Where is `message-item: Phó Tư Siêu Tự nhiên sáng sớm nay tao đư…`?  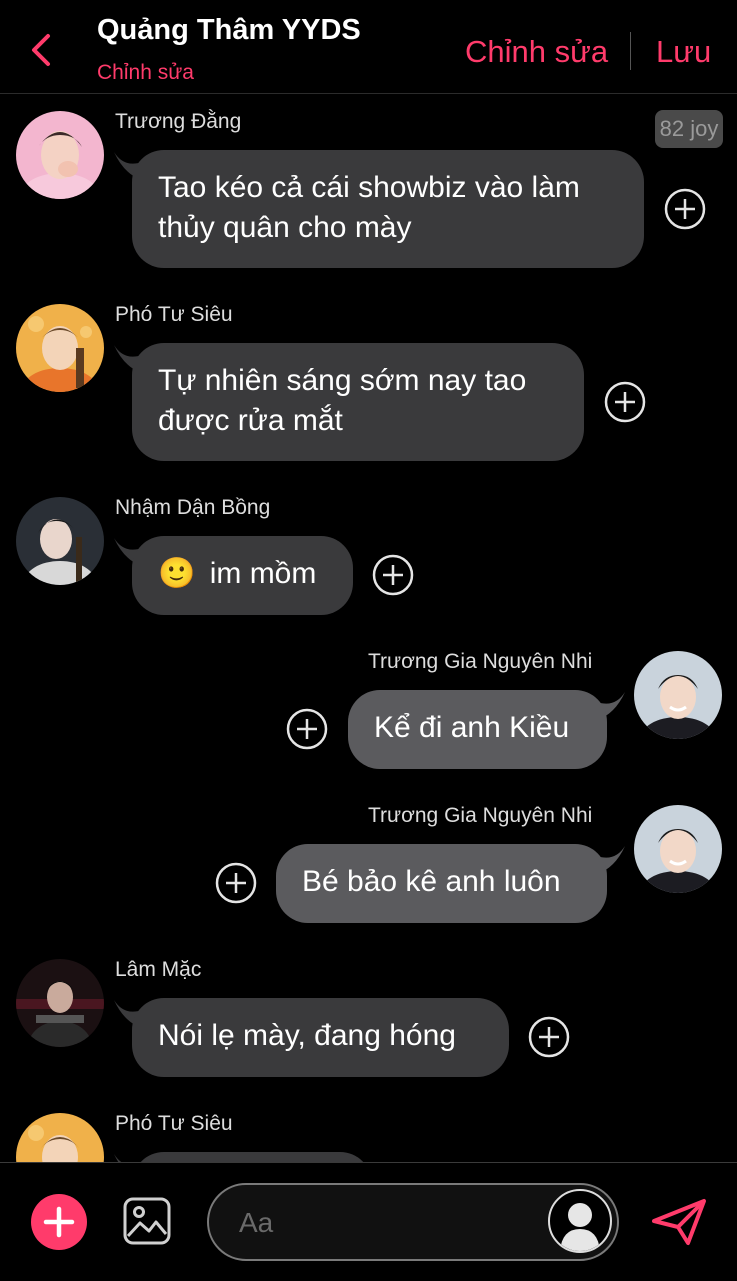
message-item: Phó Tư Siêu Tự nhiên sáng sớm nay tao đư… is located at coordinates (368, 382).